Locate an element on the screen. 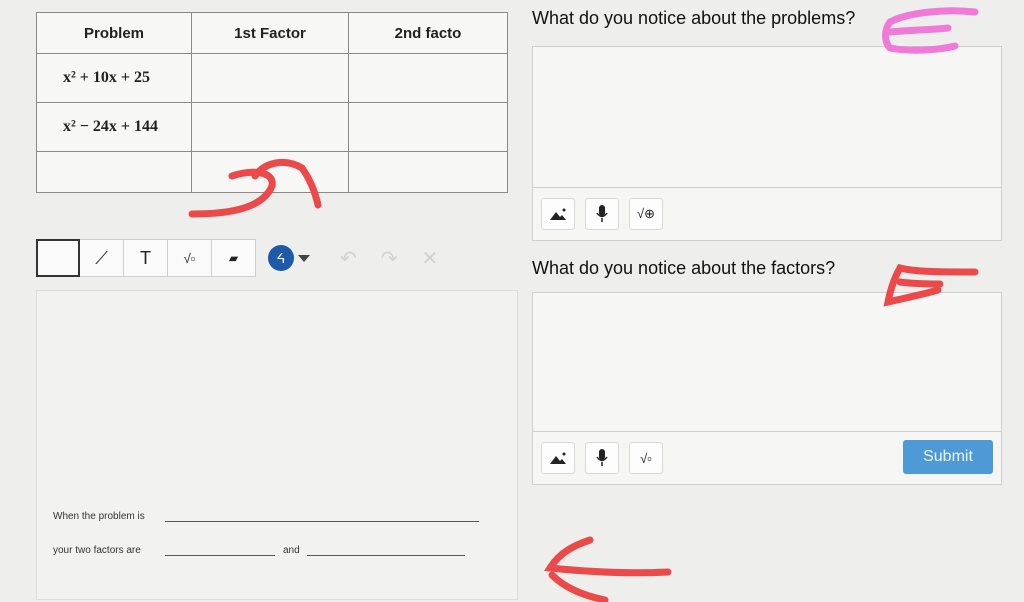  answer-blank-problem is located at coordinates (322, 521).